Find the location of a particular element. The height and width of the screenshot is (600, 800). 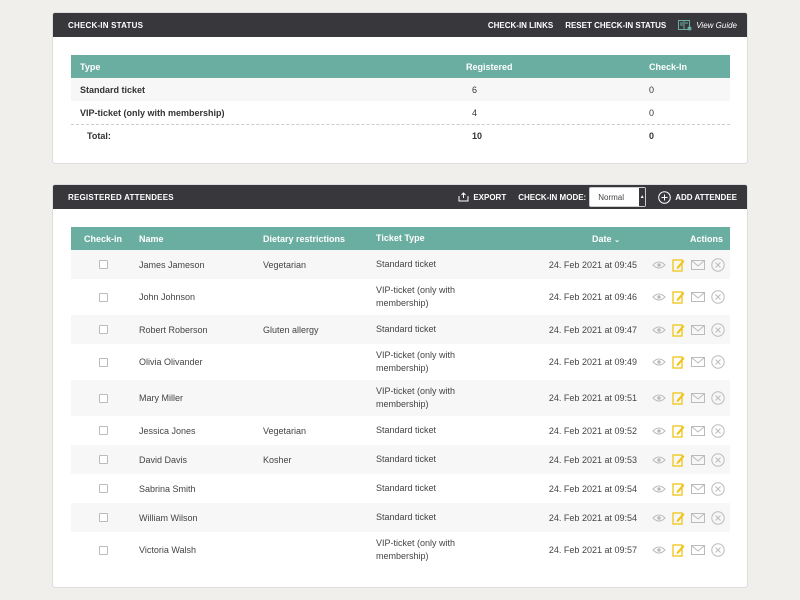

attendee-date: 24. Feb 2021 at 09:51 is located at coordinates (592, 398).